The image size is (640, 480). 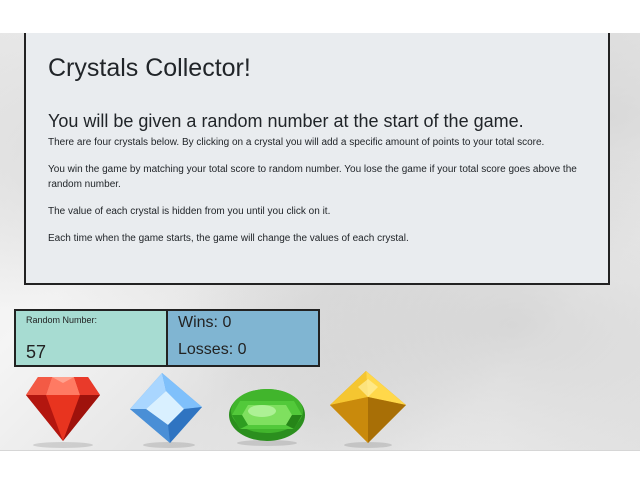 I want to click on stats-box: Wins: 0 Losses: 0, so click(x=244, y=338).